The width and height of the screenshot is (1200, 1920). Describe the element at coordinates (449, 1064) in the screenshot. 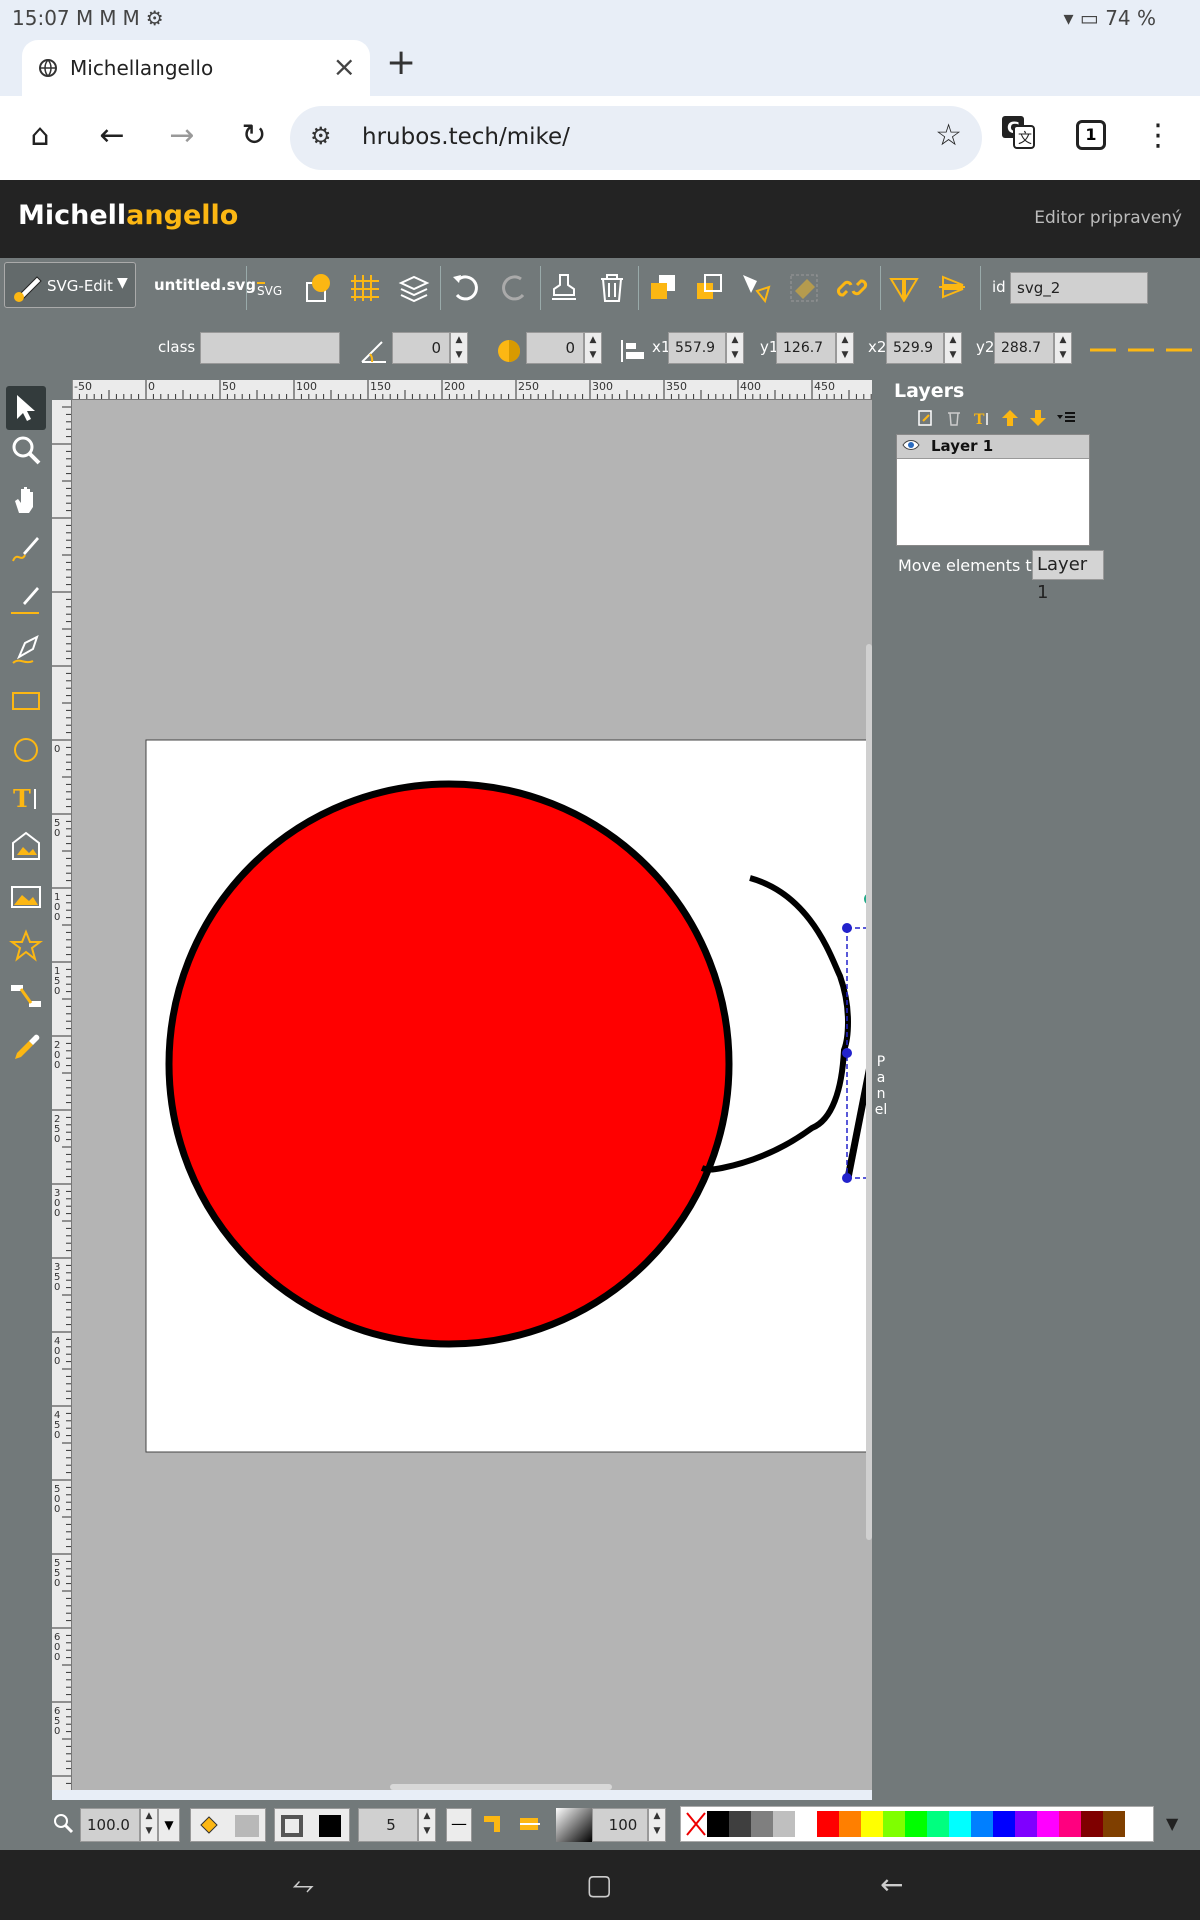

I see `red-circle` at that location.